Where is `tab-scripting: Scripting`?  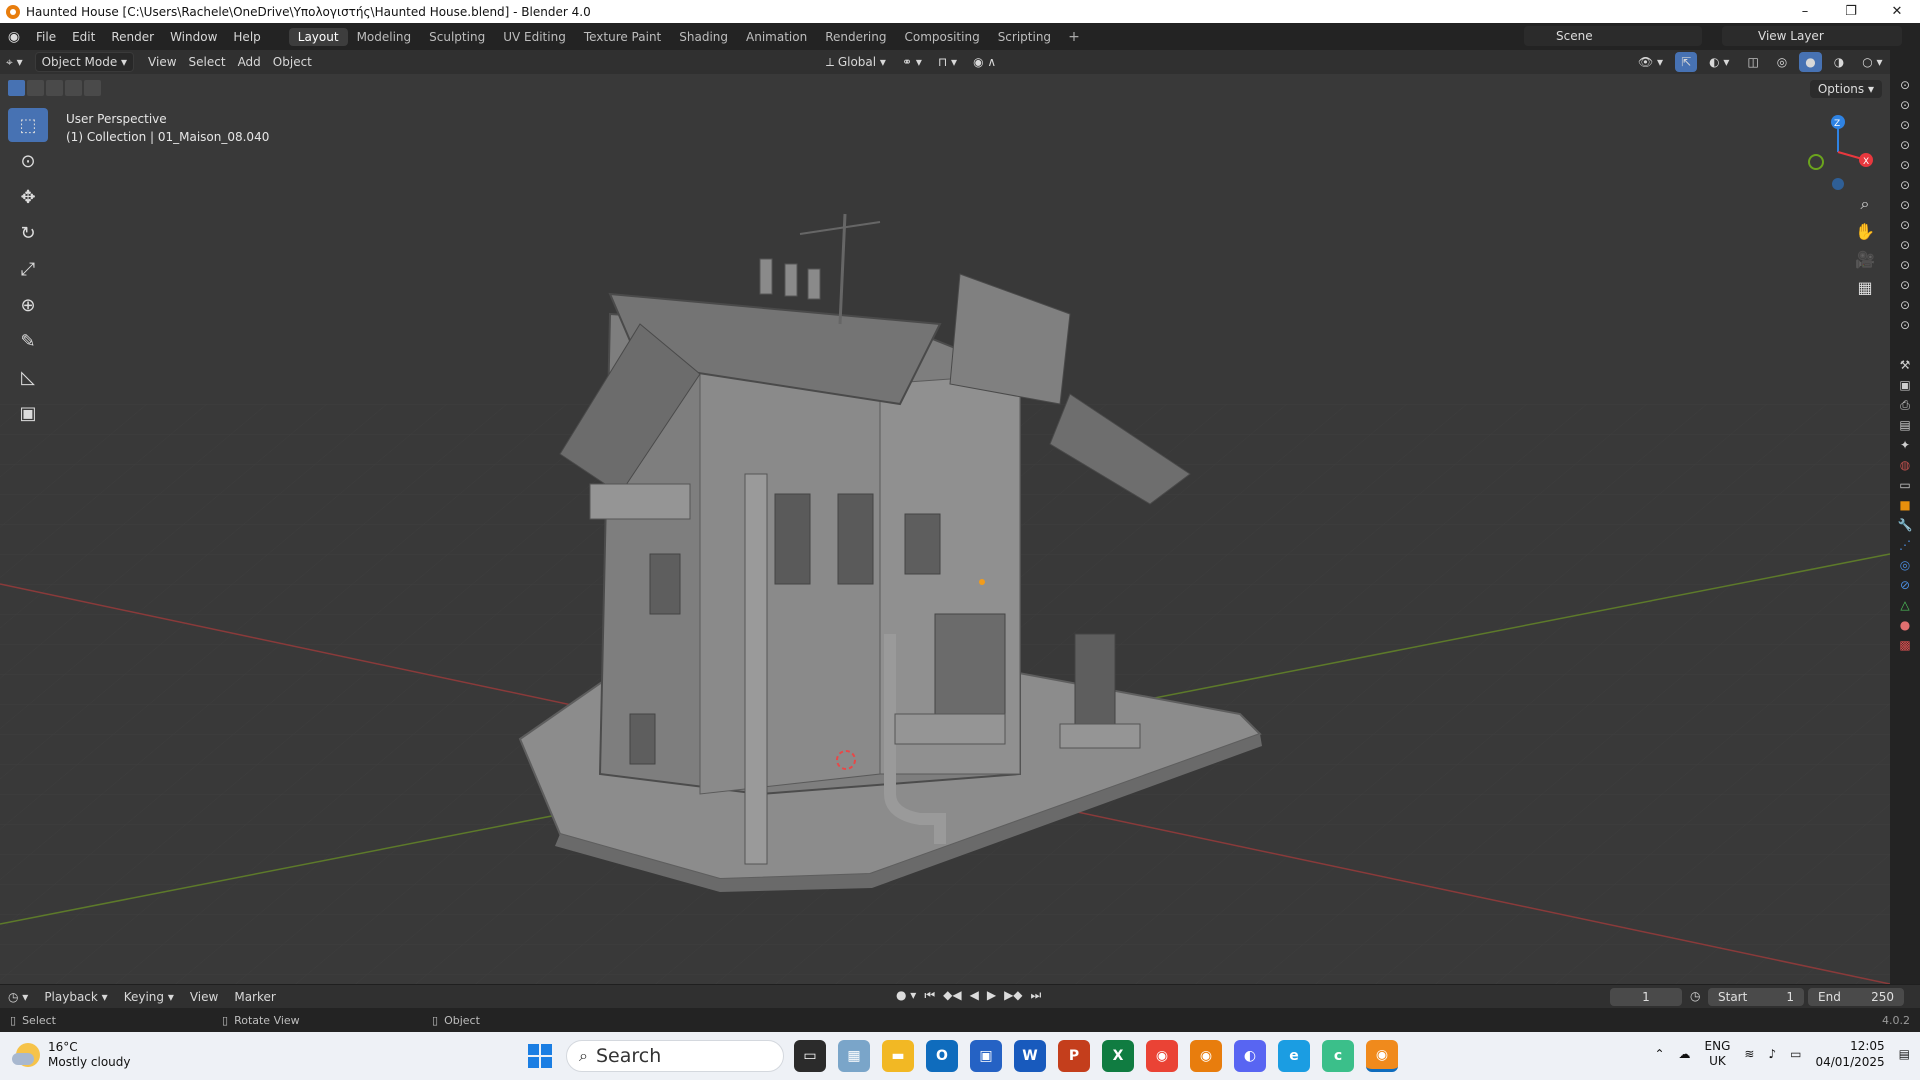
tab-scripting: Scripting is located at coordinates (1024, 37).